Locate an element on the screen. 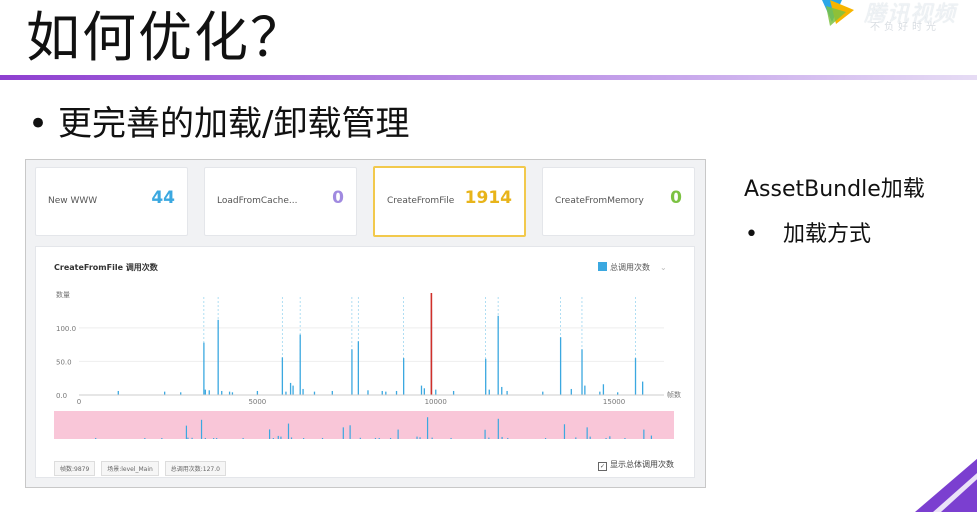 This screenshot has height=512, width=977. show-total-label: 显示总体调用次数 is located at coordinates (642, 464).